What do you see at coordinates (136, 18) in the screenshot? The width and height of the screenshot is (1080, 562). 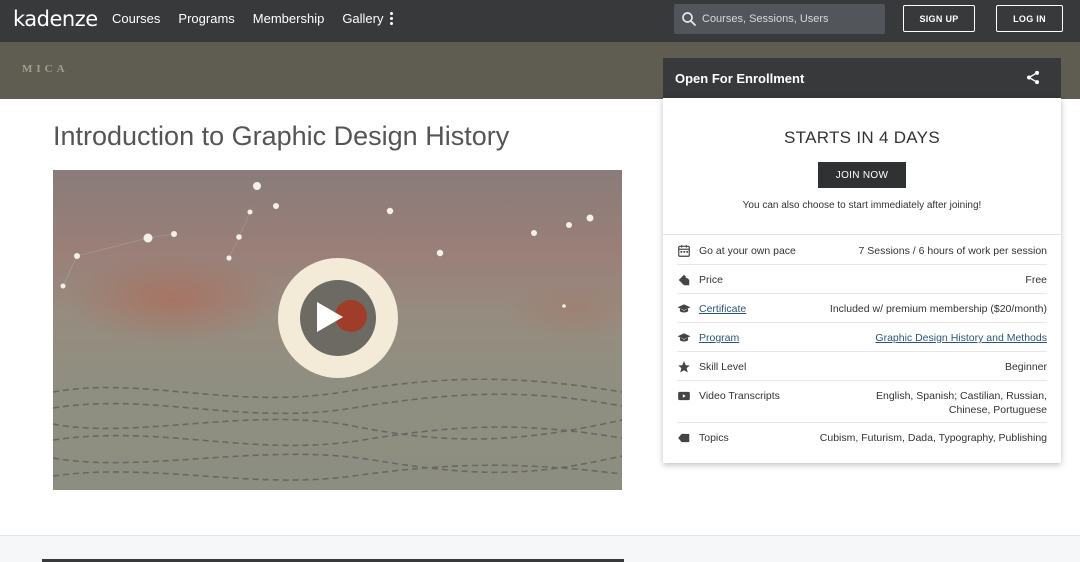 I see `nav-link-courses: Courses` at bounding box center [136, 18].